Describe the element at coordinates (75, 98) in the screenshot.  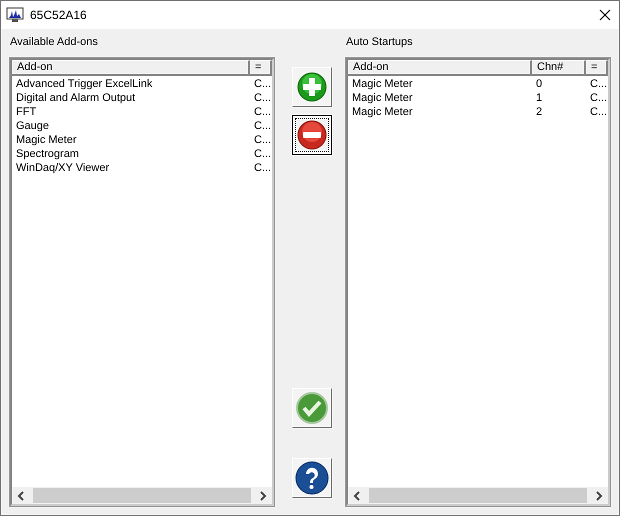
I see `table-cell-text: Digital and Alarm Output` at that location.